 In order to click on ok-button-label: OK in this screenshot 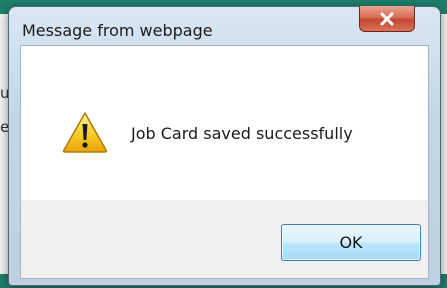, I will do `click(351, 242)`.